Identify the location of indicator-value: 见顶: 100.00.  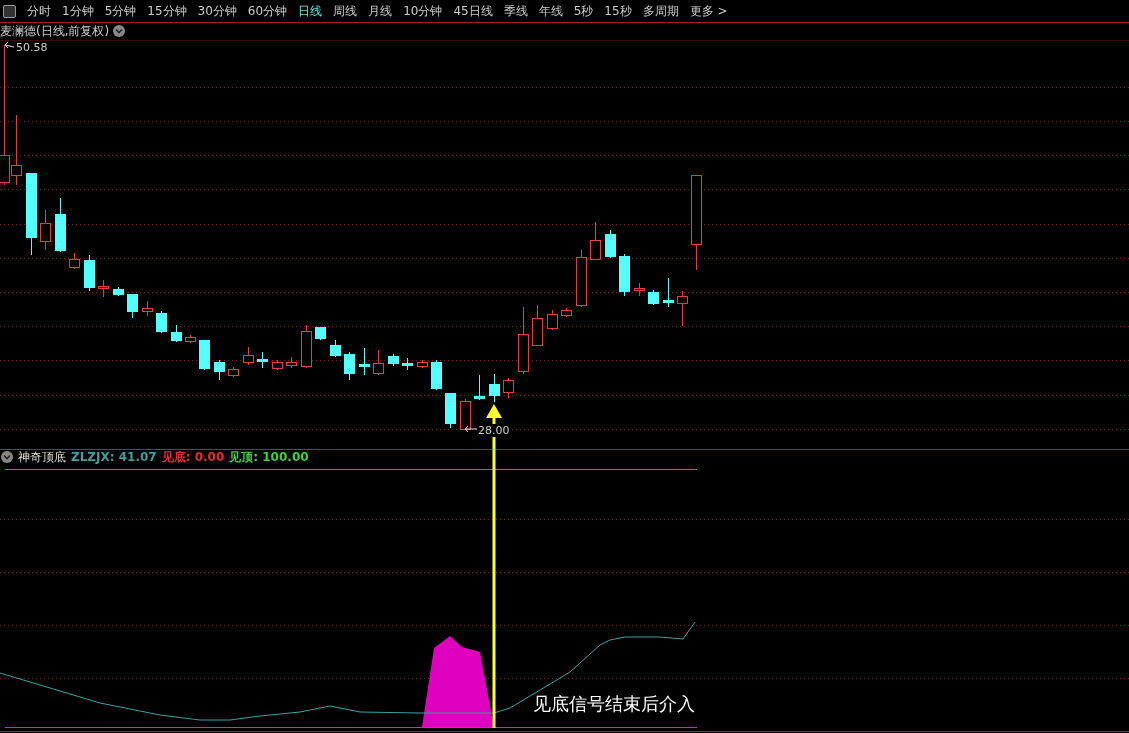
(269, 457).